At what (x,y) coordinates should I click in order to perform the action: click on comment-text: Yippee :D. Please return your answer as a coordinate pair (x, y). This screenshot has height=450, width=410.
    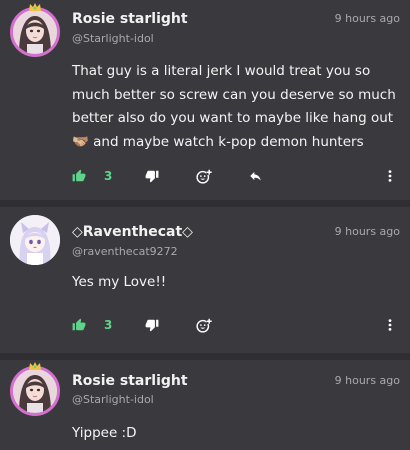
    Looking at the image, I should click on (104, 433).